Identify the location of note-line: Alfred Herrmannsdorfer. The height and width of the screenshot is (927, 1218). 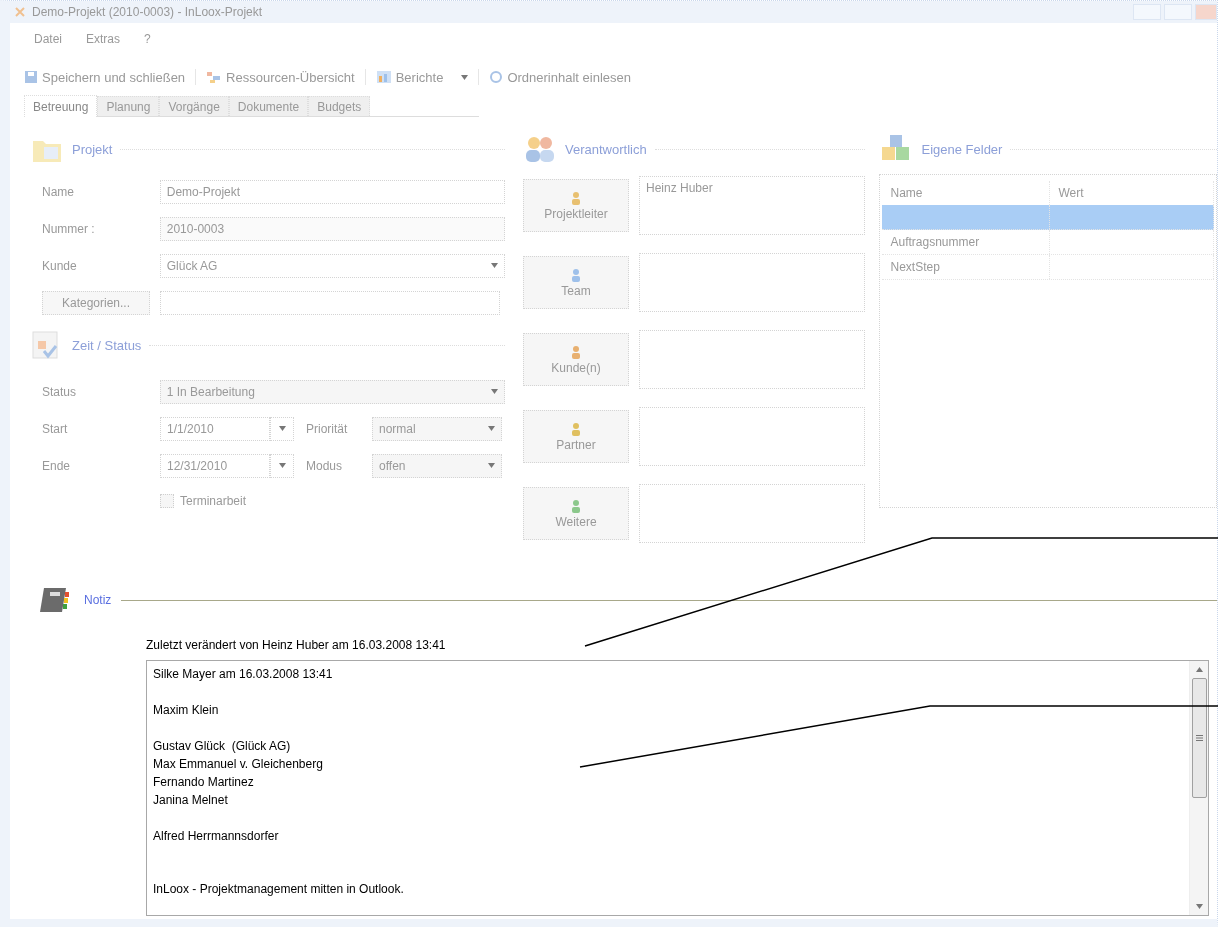
(216, 836).